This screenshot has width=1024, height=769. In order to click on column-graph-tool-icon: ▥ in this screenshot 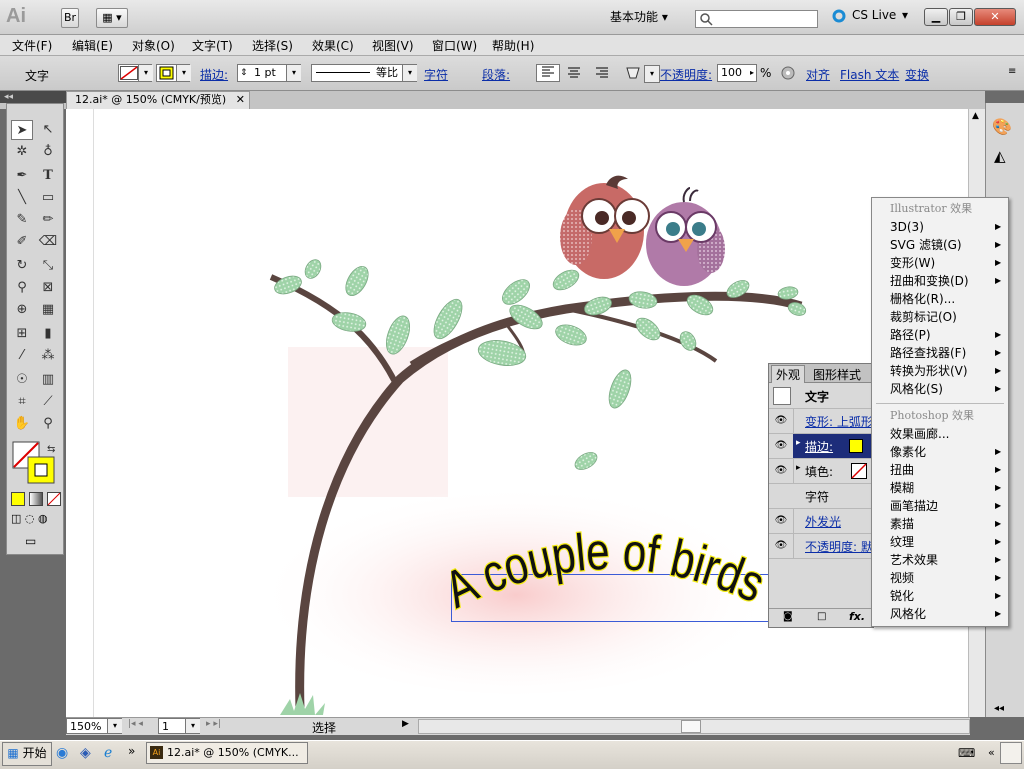, I will do `click(48, 380)`.